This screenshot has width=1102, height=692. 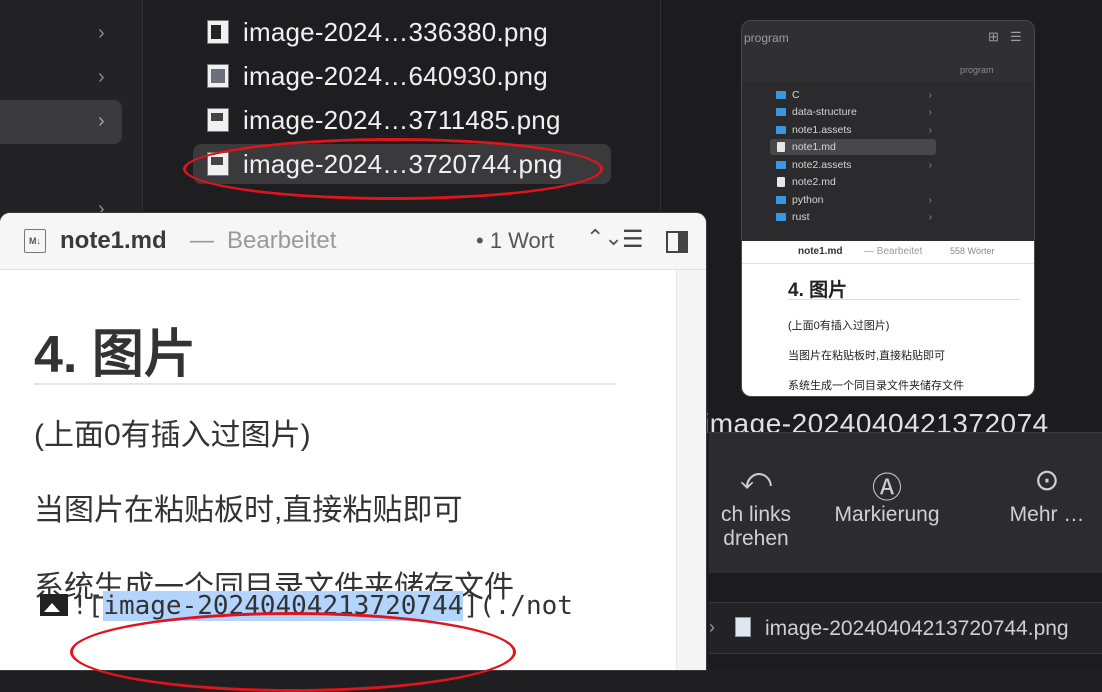 I want to click on path-bar: › image-20240404213720744.png, so click(x=905, y=628).